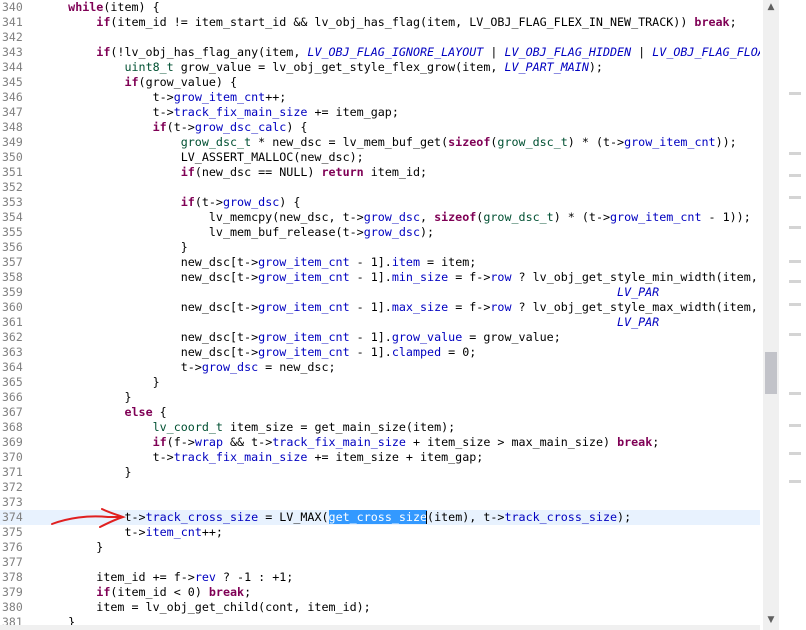 This screenshot has height=630, width=806. What do you see at coordinates (166, 577) in the screenshot?
I see `code-text: item_id += f->rev ? -1 : +1;` at bounding box center [166, 577].